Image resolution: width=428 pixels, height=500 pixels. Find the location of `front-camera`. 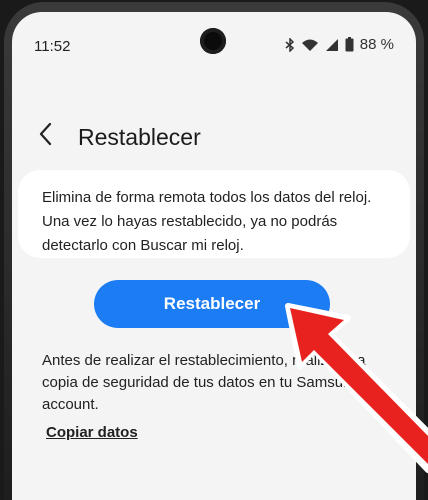

front-camera is located at coordinates (213, 41).